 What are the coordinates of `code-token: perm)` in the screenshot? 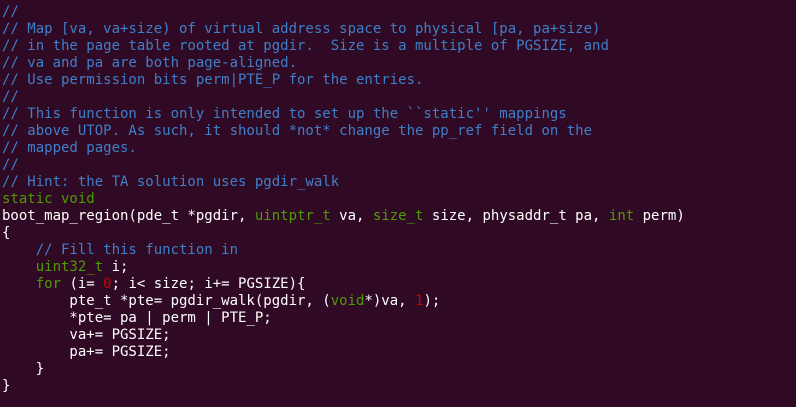 It's located at (659, 216).